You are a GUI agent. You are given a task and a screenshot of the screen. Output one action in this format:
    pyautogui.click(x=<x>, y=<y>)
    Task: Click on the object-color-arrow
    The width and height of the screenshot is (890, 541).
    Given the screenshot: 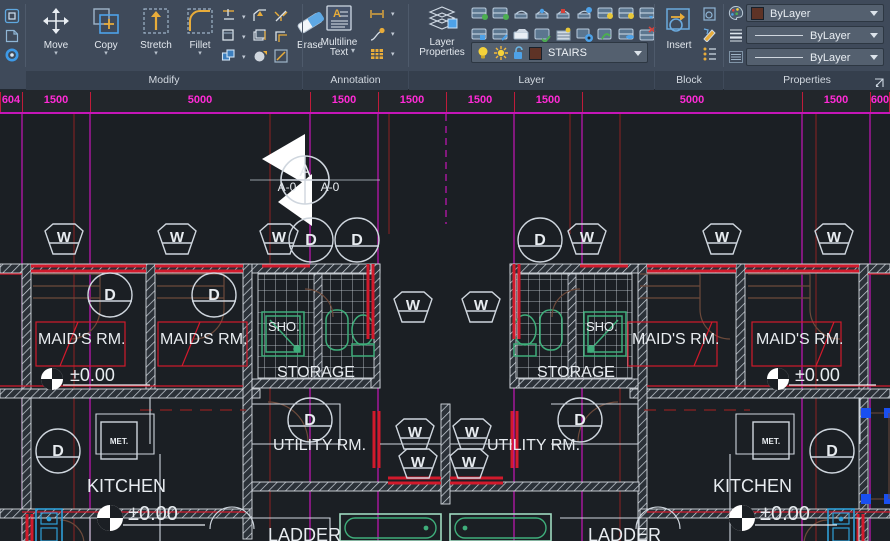 What is the action you would take?
    pyautogui.click(x=874, y=13)
    